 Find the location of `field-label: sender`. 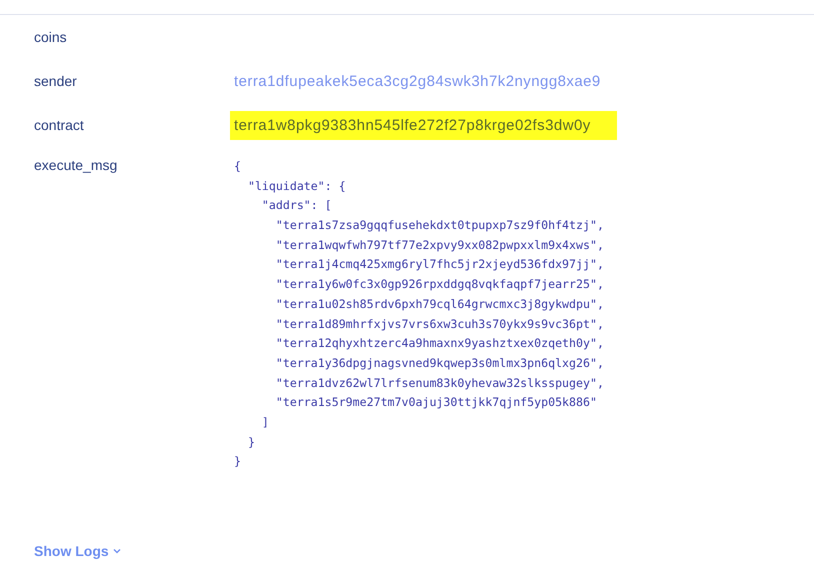

field-label: sender is located at coordinates (56, 81).